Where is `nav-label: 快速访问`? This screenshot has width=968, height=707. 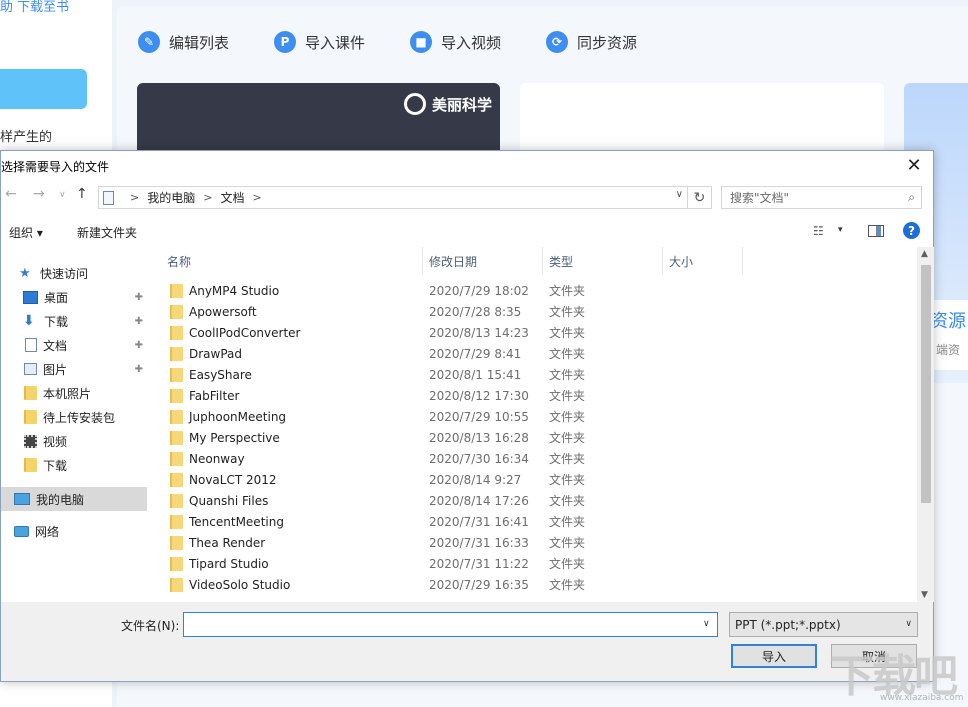 nav-label: 快速访问 is located at coordinates (64, 273).